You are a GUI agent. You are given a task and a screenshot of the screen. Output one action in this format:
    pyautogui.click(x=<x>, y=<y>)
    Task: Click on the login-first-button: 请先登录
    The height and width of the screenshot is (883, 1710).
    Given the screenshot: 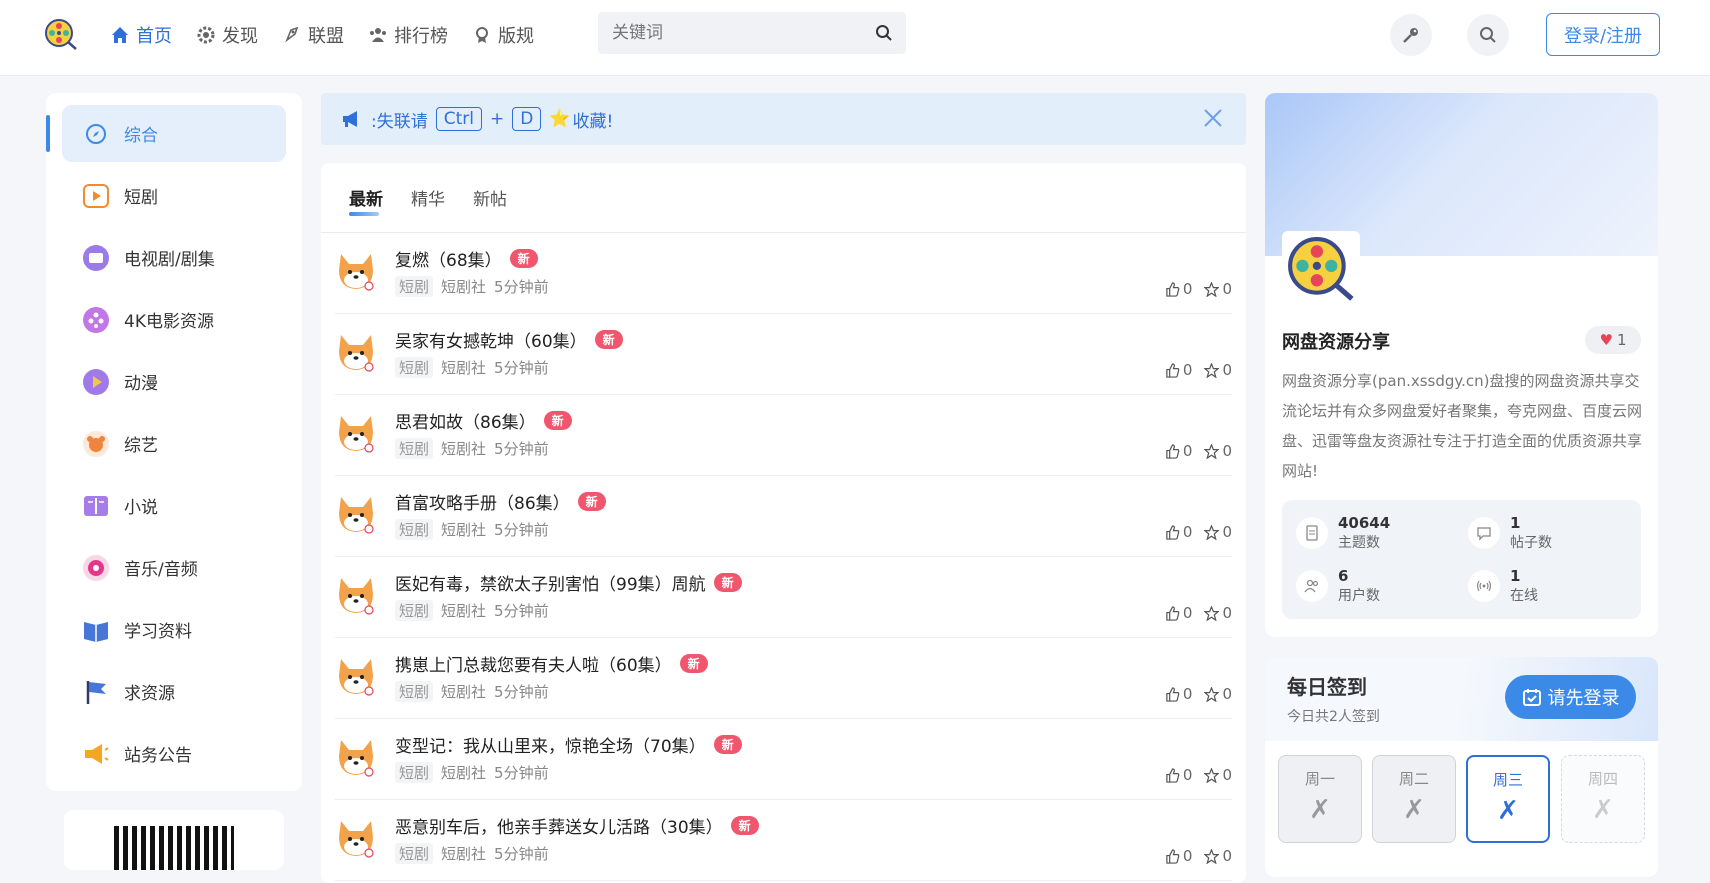 What is the action you would take?
    pyautogui.click(x=1570, y=697)
    